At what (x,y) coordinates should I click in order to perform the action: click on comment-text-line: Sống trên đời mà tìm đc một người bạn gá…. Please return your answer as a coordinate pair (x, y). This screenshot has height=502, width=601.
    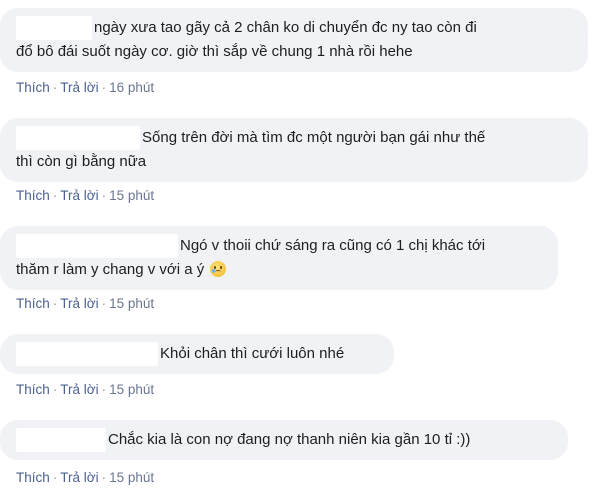
    Looking at the image, I should click on (314, 137).